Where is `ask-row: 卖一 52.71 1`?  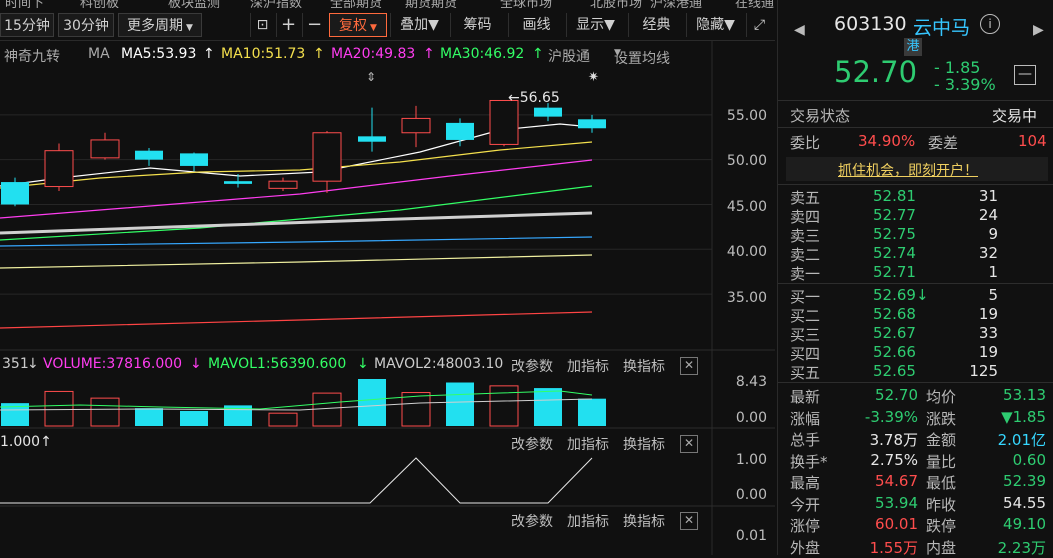 ask-row: 卖一 52.71 1 is located at coordinates (915, 273).